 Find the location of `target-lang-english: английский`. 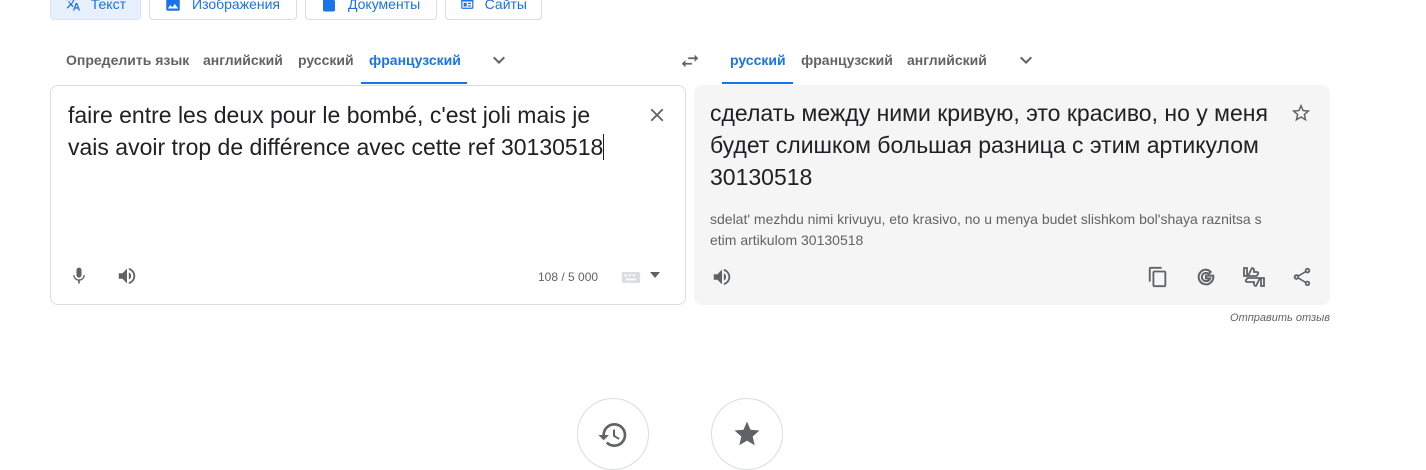

target-lang-english: английский is located at coordinates (947, 61).